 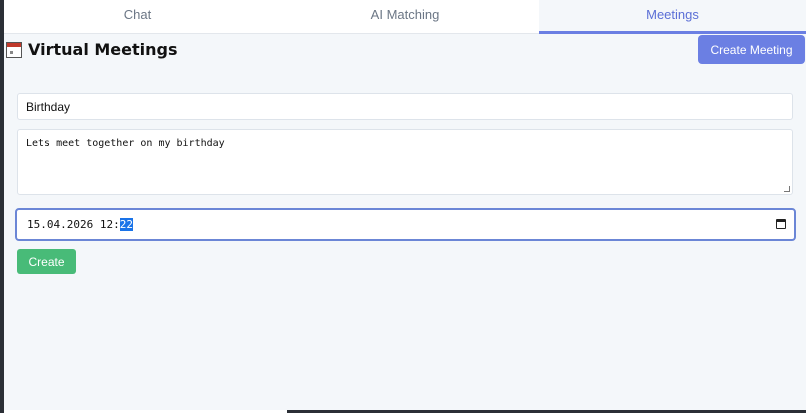 I want to click on resize-handle-icon, so click(x=787, y=189).